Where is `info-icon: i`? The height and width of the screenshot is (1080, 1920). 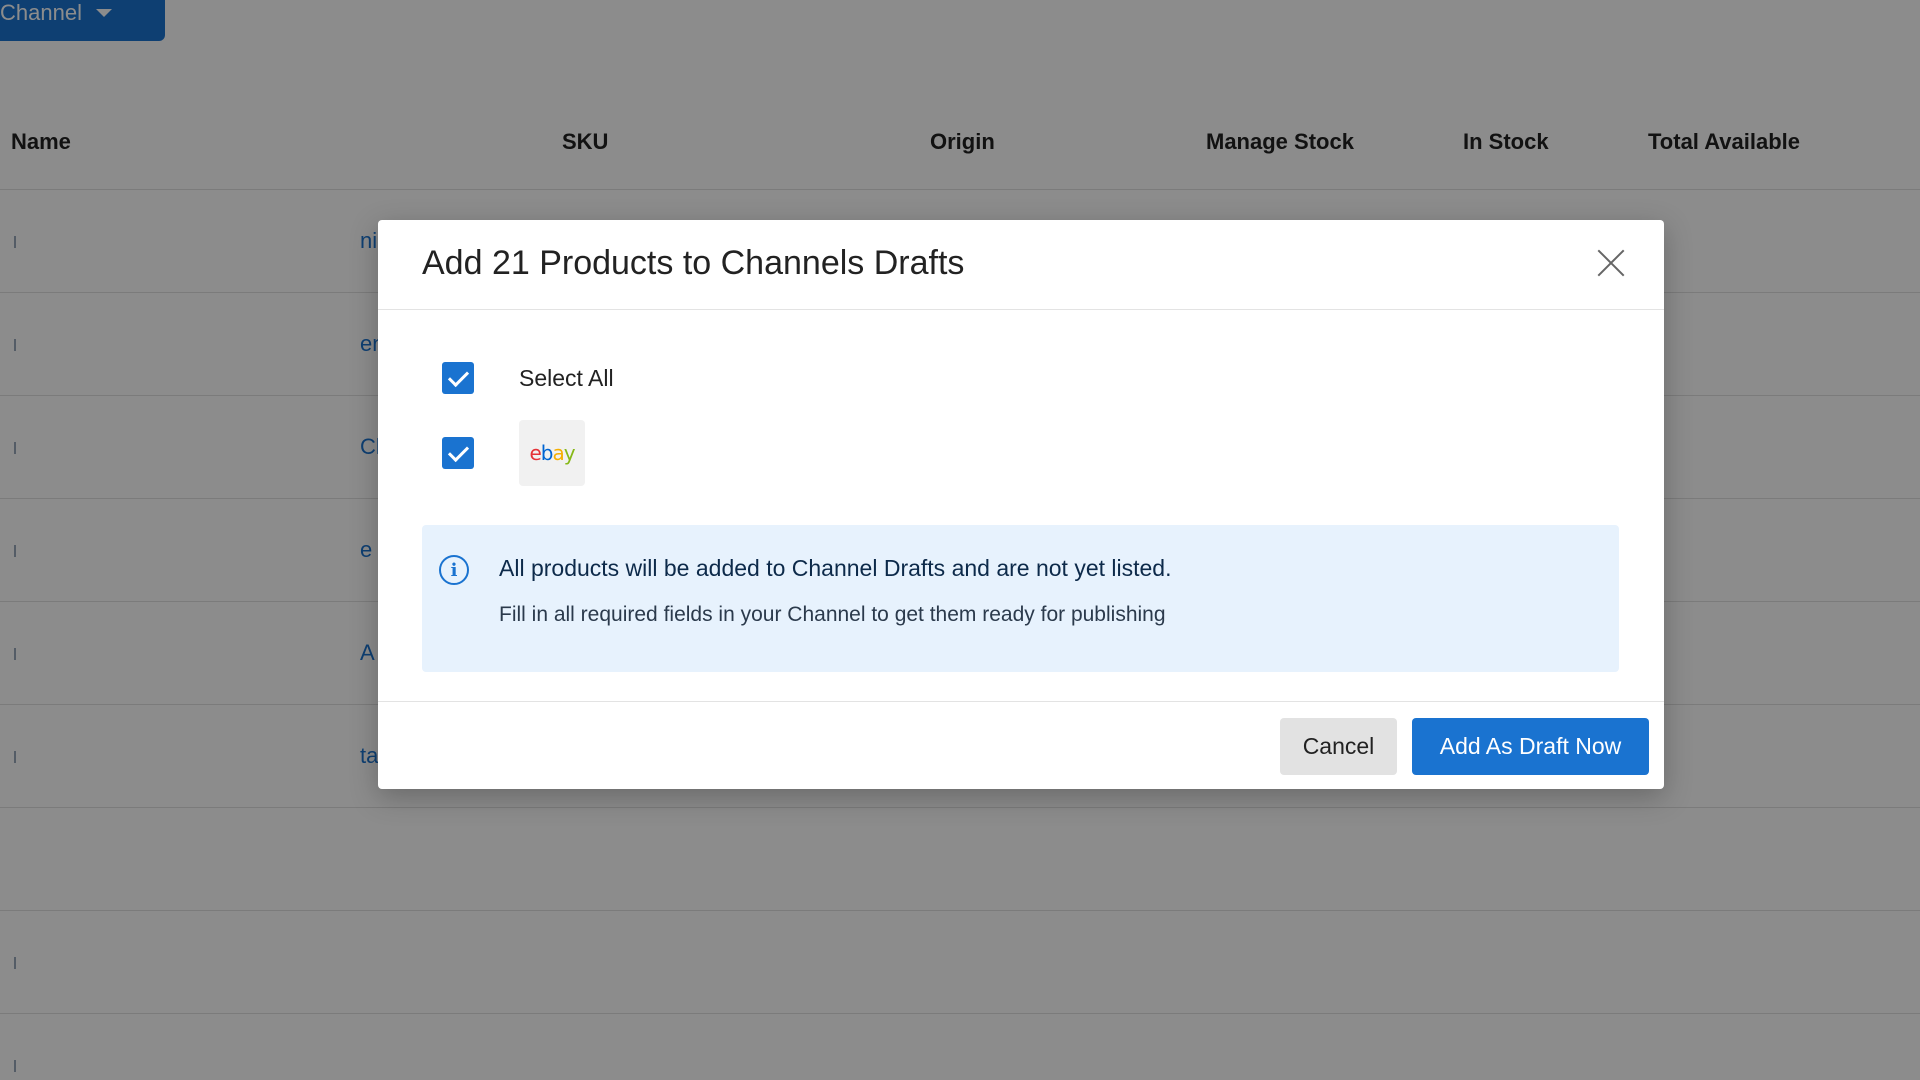 info-icon: i is located at coordinates (454, 570).